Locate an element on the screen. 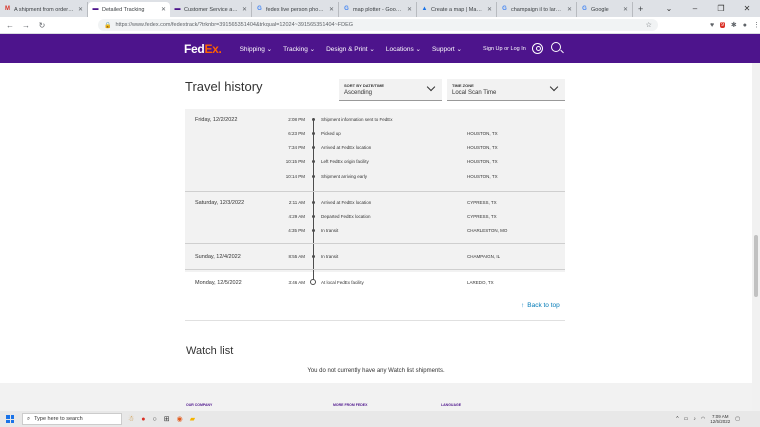 This screenshot has width=760, height=427. travel-history-title: Travel history is located at coordinates (224, 86).